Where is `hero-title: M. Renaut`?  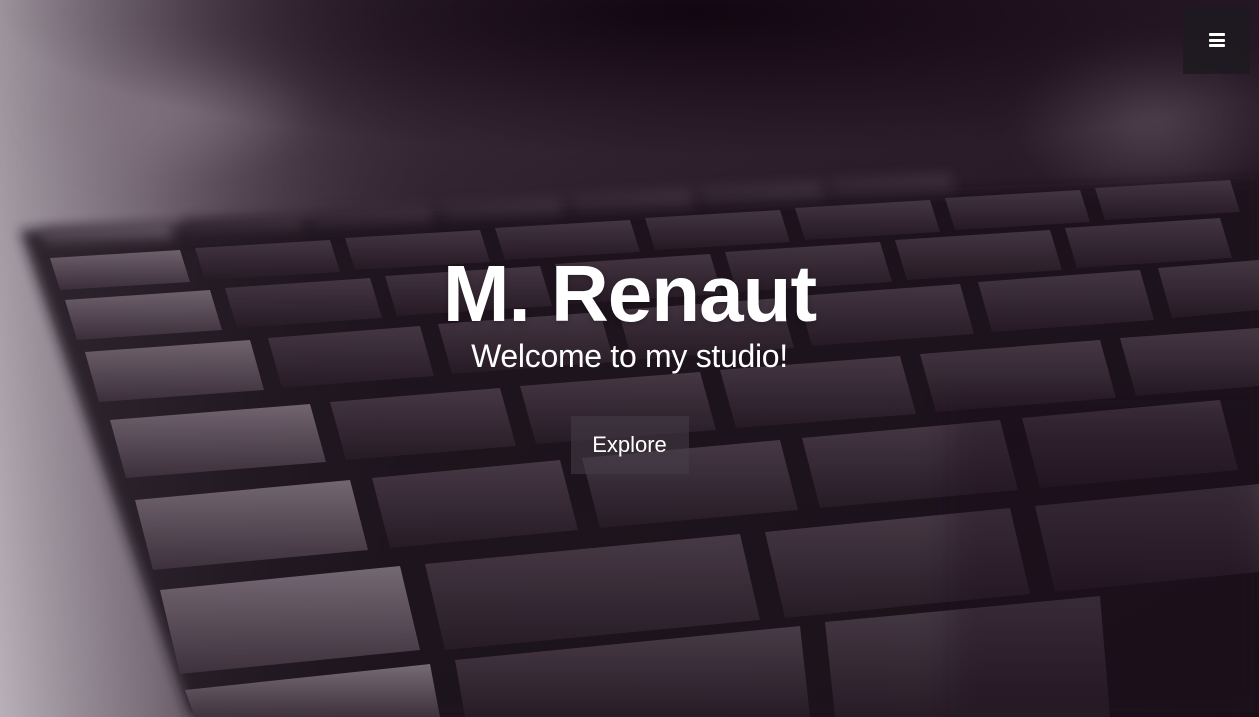 hero-title: M. Renaut is located at coordinates (629, 293).